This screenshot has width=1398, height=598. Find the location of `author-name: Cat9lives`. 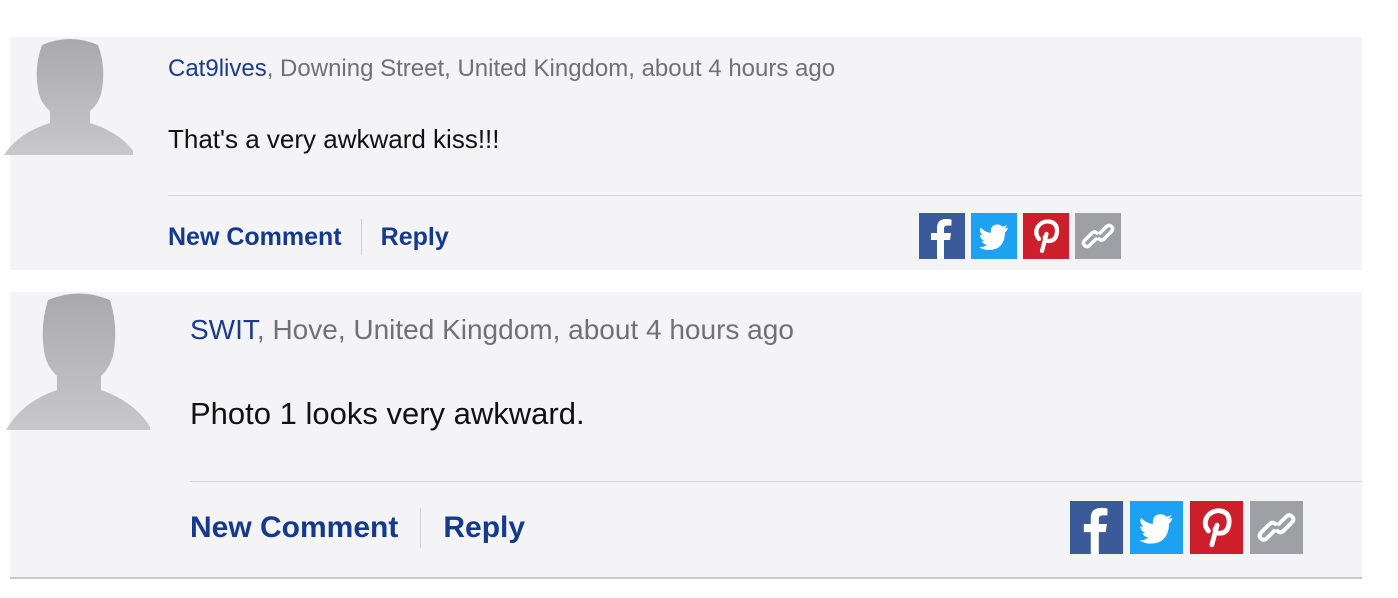

author-name: Cat9lives is located at coordinates (217, 68).